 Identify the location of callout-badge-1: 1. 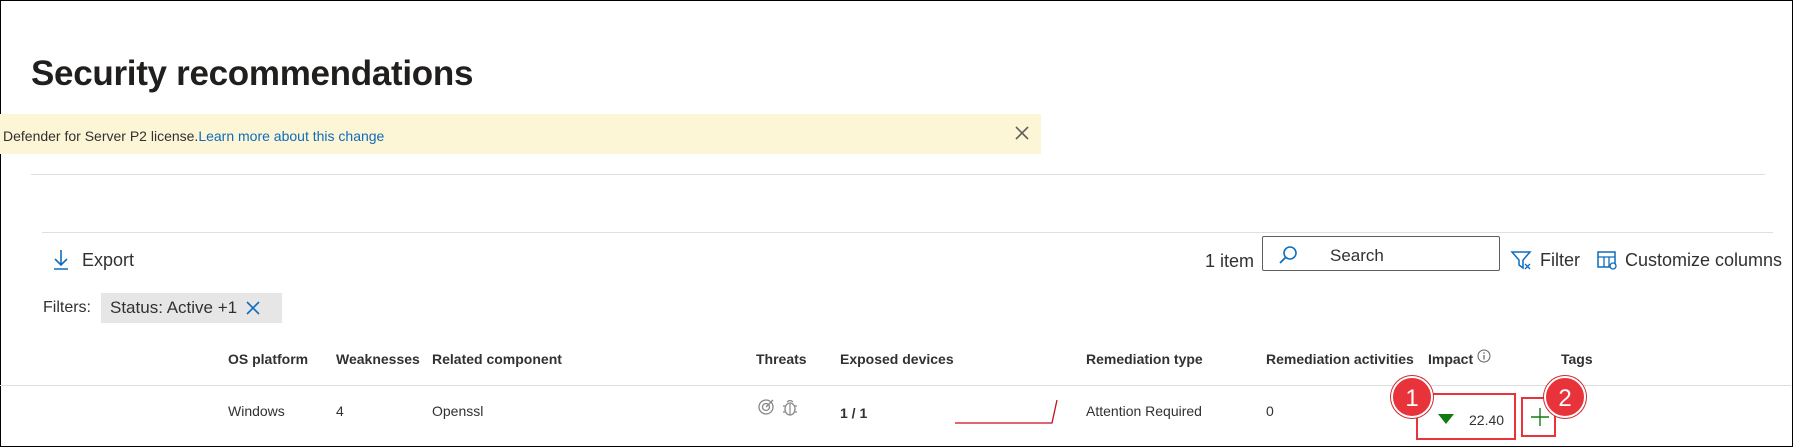
(1412, 397).